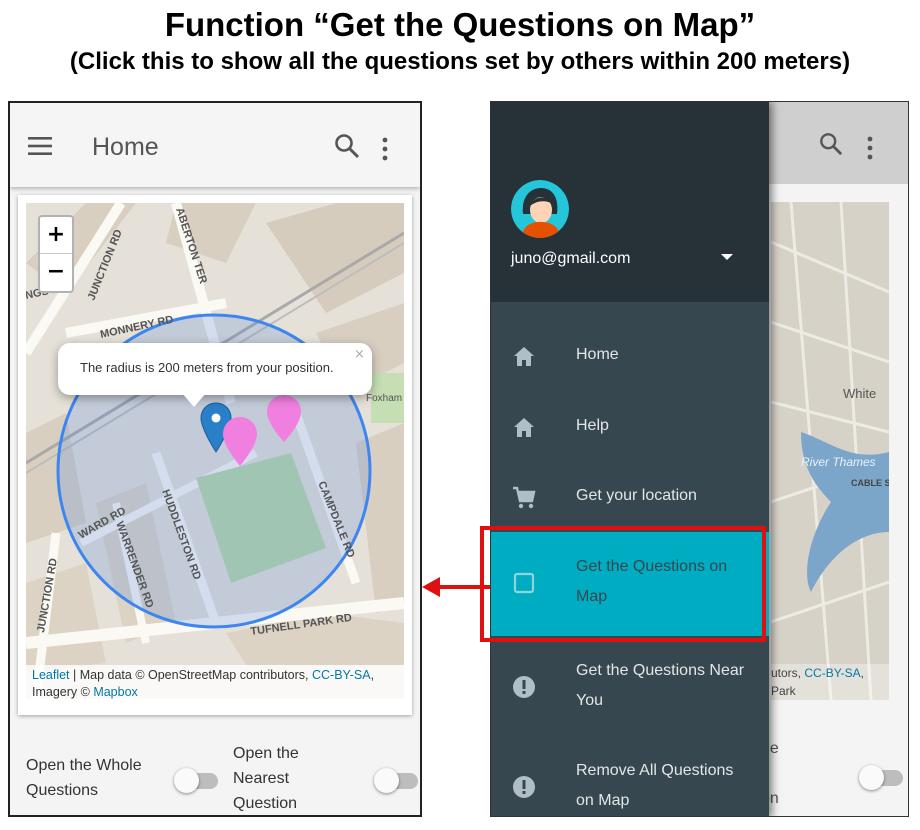 The width and height of the screenshot is (920, 830). I want to click on avatar, so click(540, 209).